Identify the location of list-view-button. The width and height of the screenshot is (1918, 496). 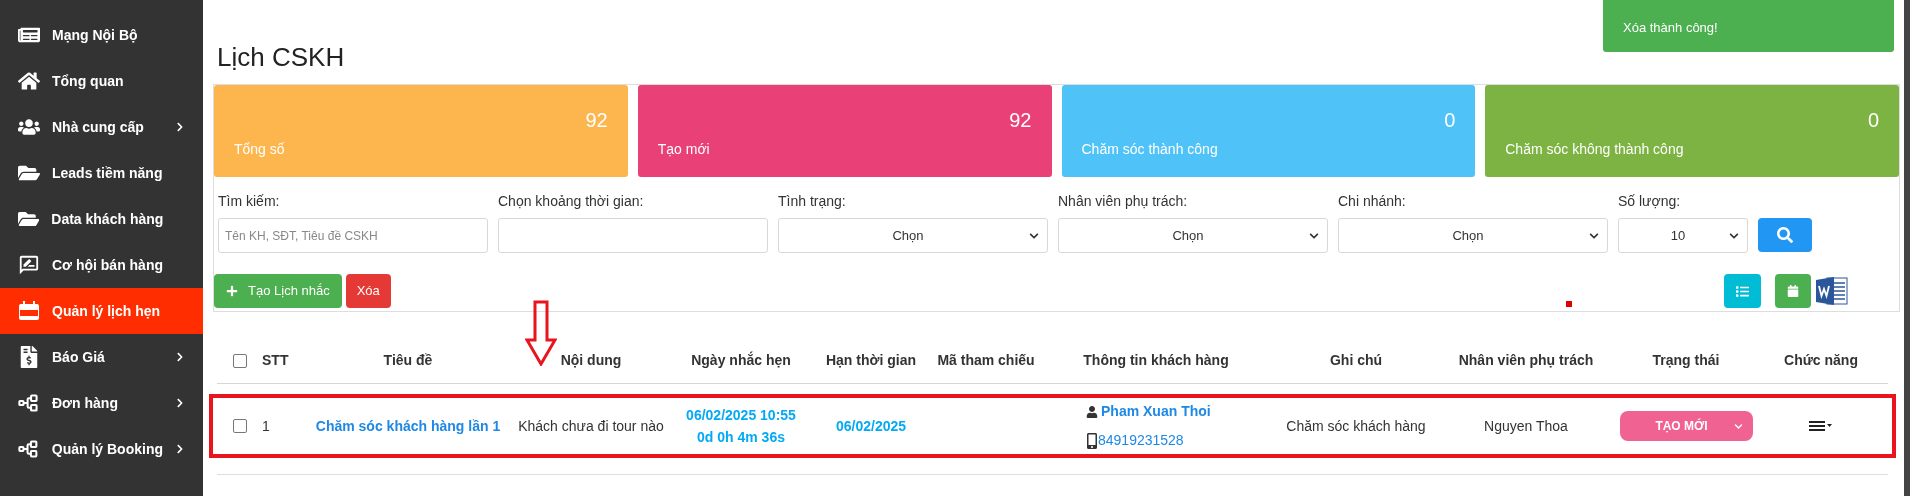
(1742, 291).